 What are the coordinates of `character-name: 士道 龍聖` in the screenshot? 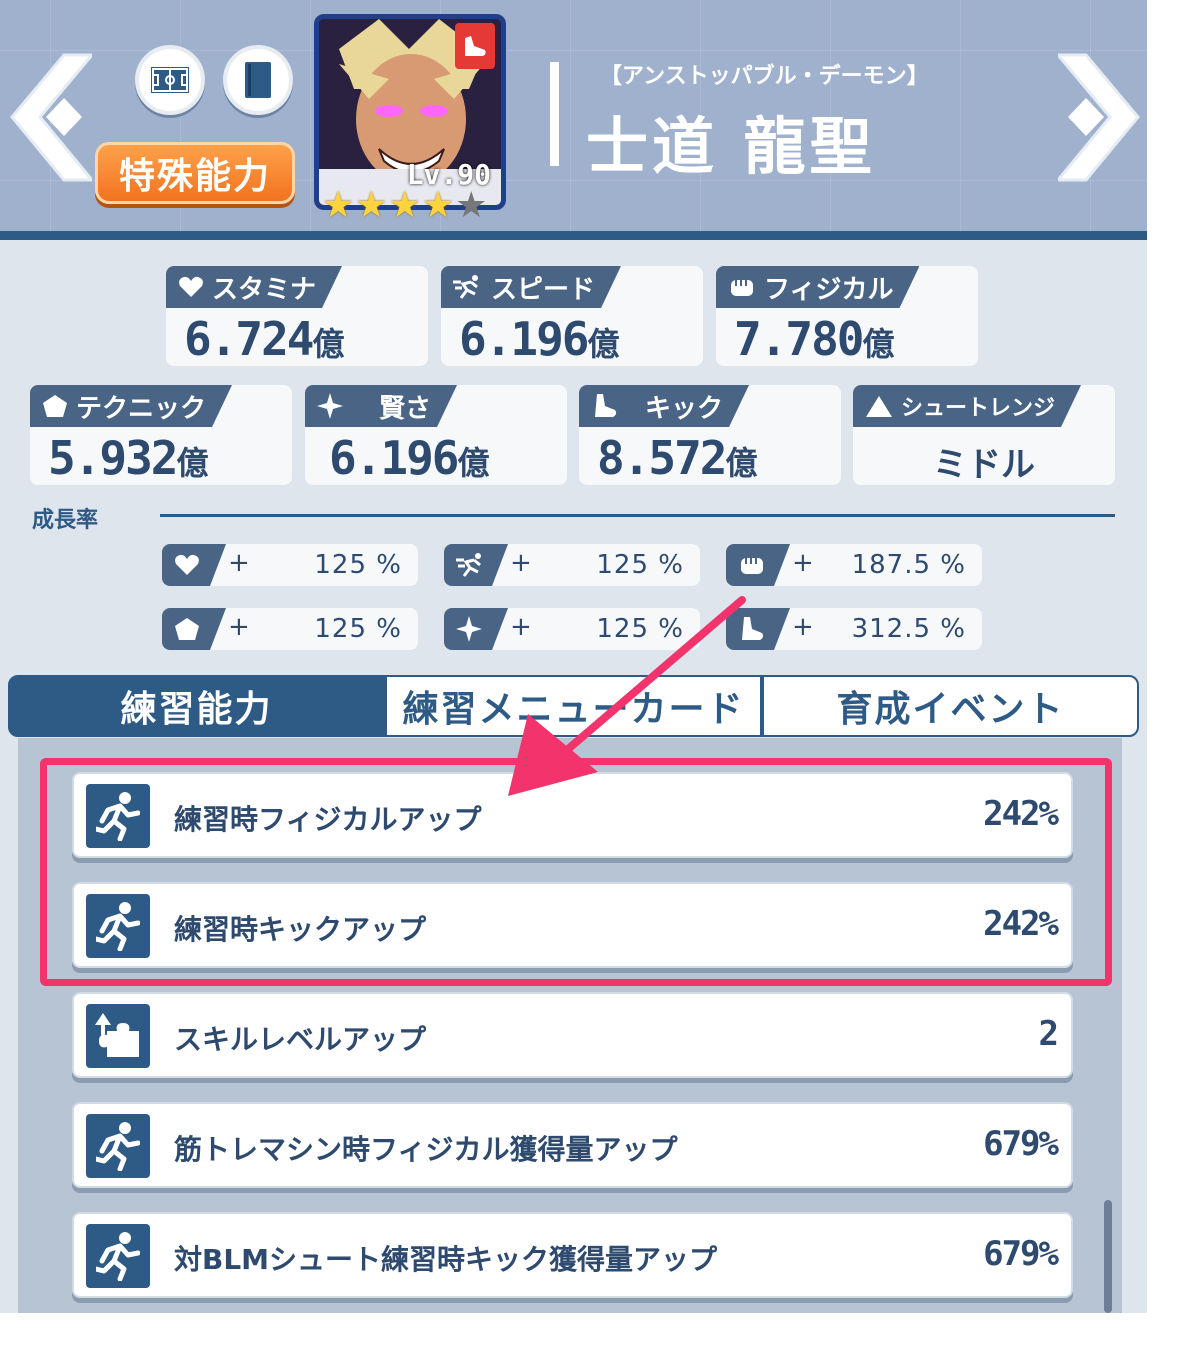 It's located at (731, 146).